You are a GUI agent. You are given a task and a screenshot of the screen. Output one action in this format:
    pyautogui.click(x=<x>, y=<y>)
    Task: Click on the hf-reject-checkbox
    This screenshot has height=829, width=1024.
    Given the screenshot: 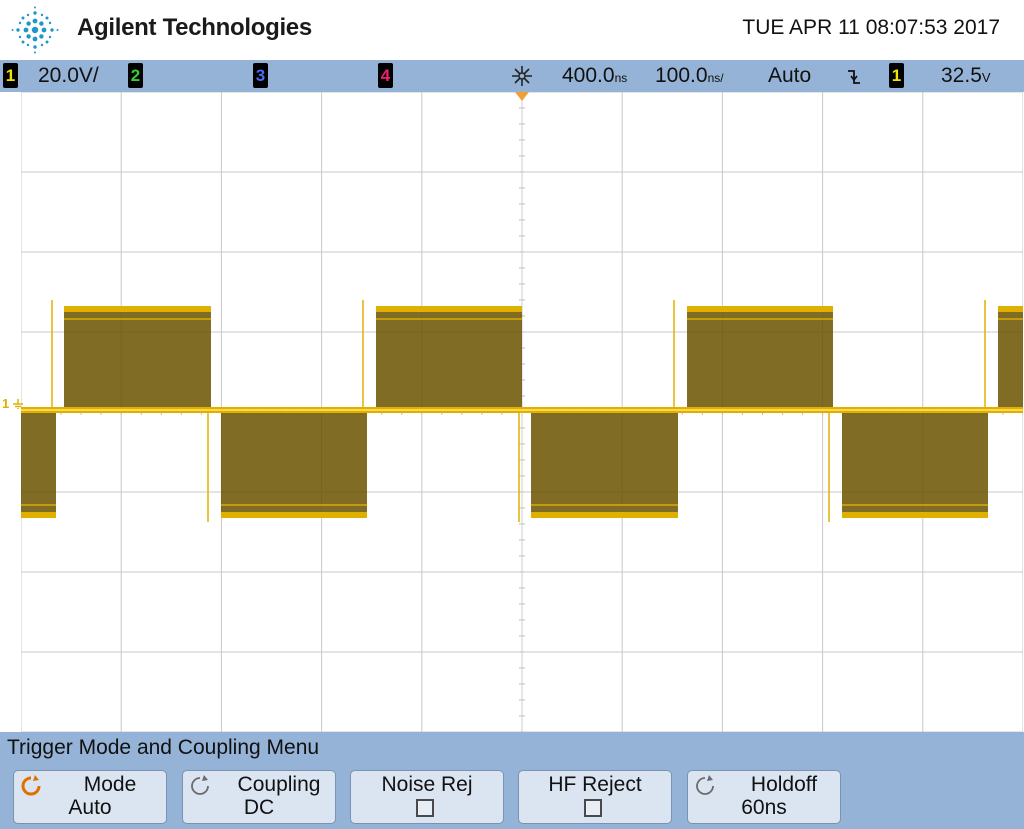 What is the action you would take?
    pyautogui.click(x=593, y=808)
    